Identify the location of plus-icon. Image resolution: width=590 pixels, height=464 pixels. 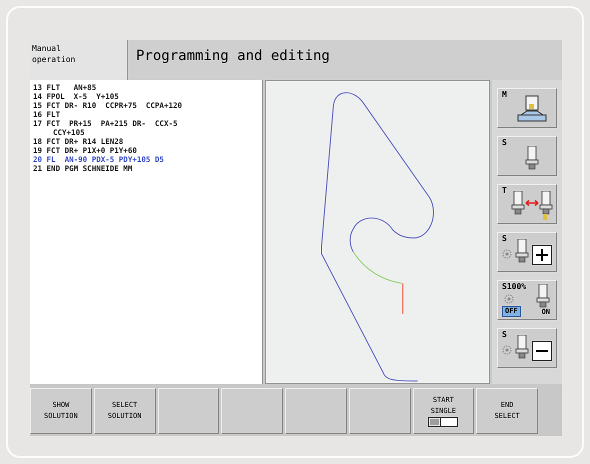
(542, 255).